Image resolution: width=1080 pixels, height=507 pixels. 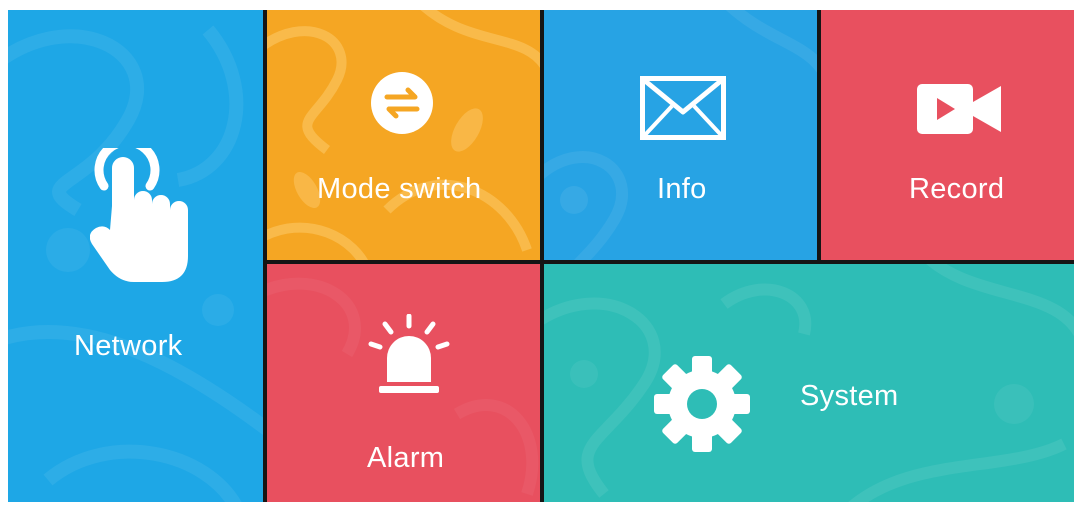 I want to click on swirl-pattern, so click(x=403, y=135).